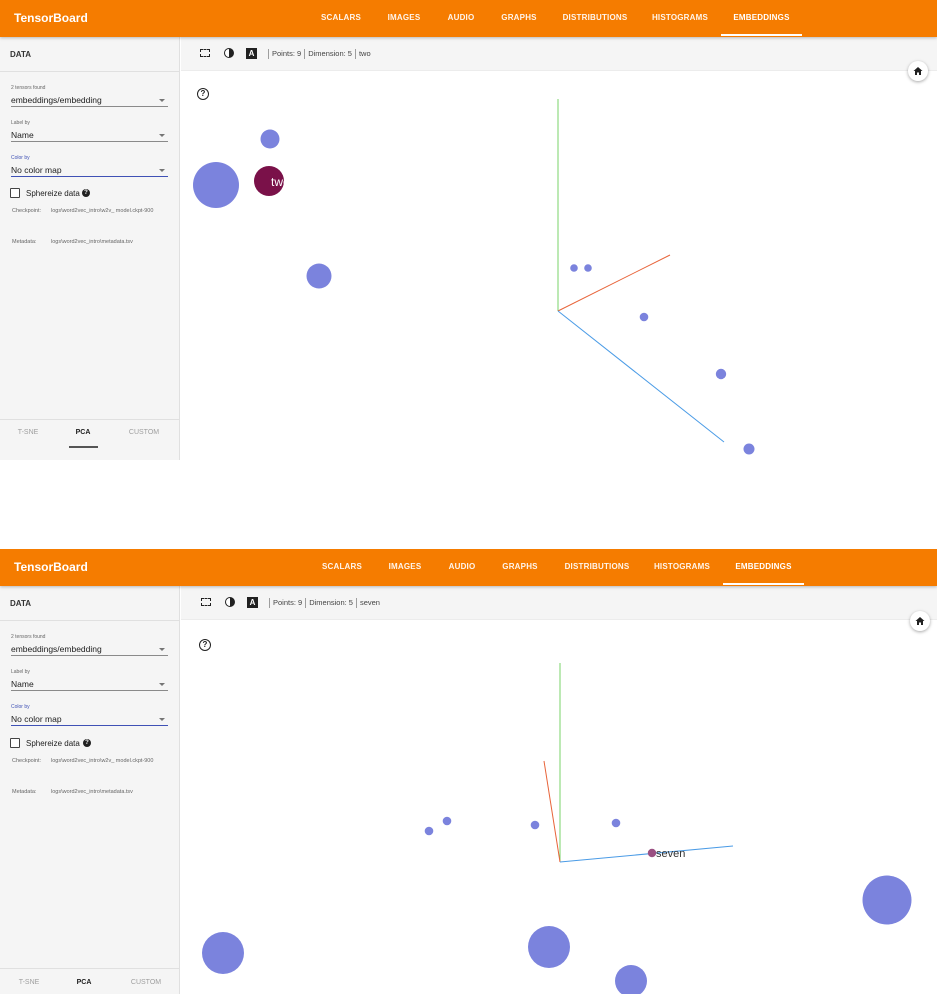  What do you see at coordinates (670, 854) in the screenshot?
I see `point-label: seven` at bounding box center [670, 854].